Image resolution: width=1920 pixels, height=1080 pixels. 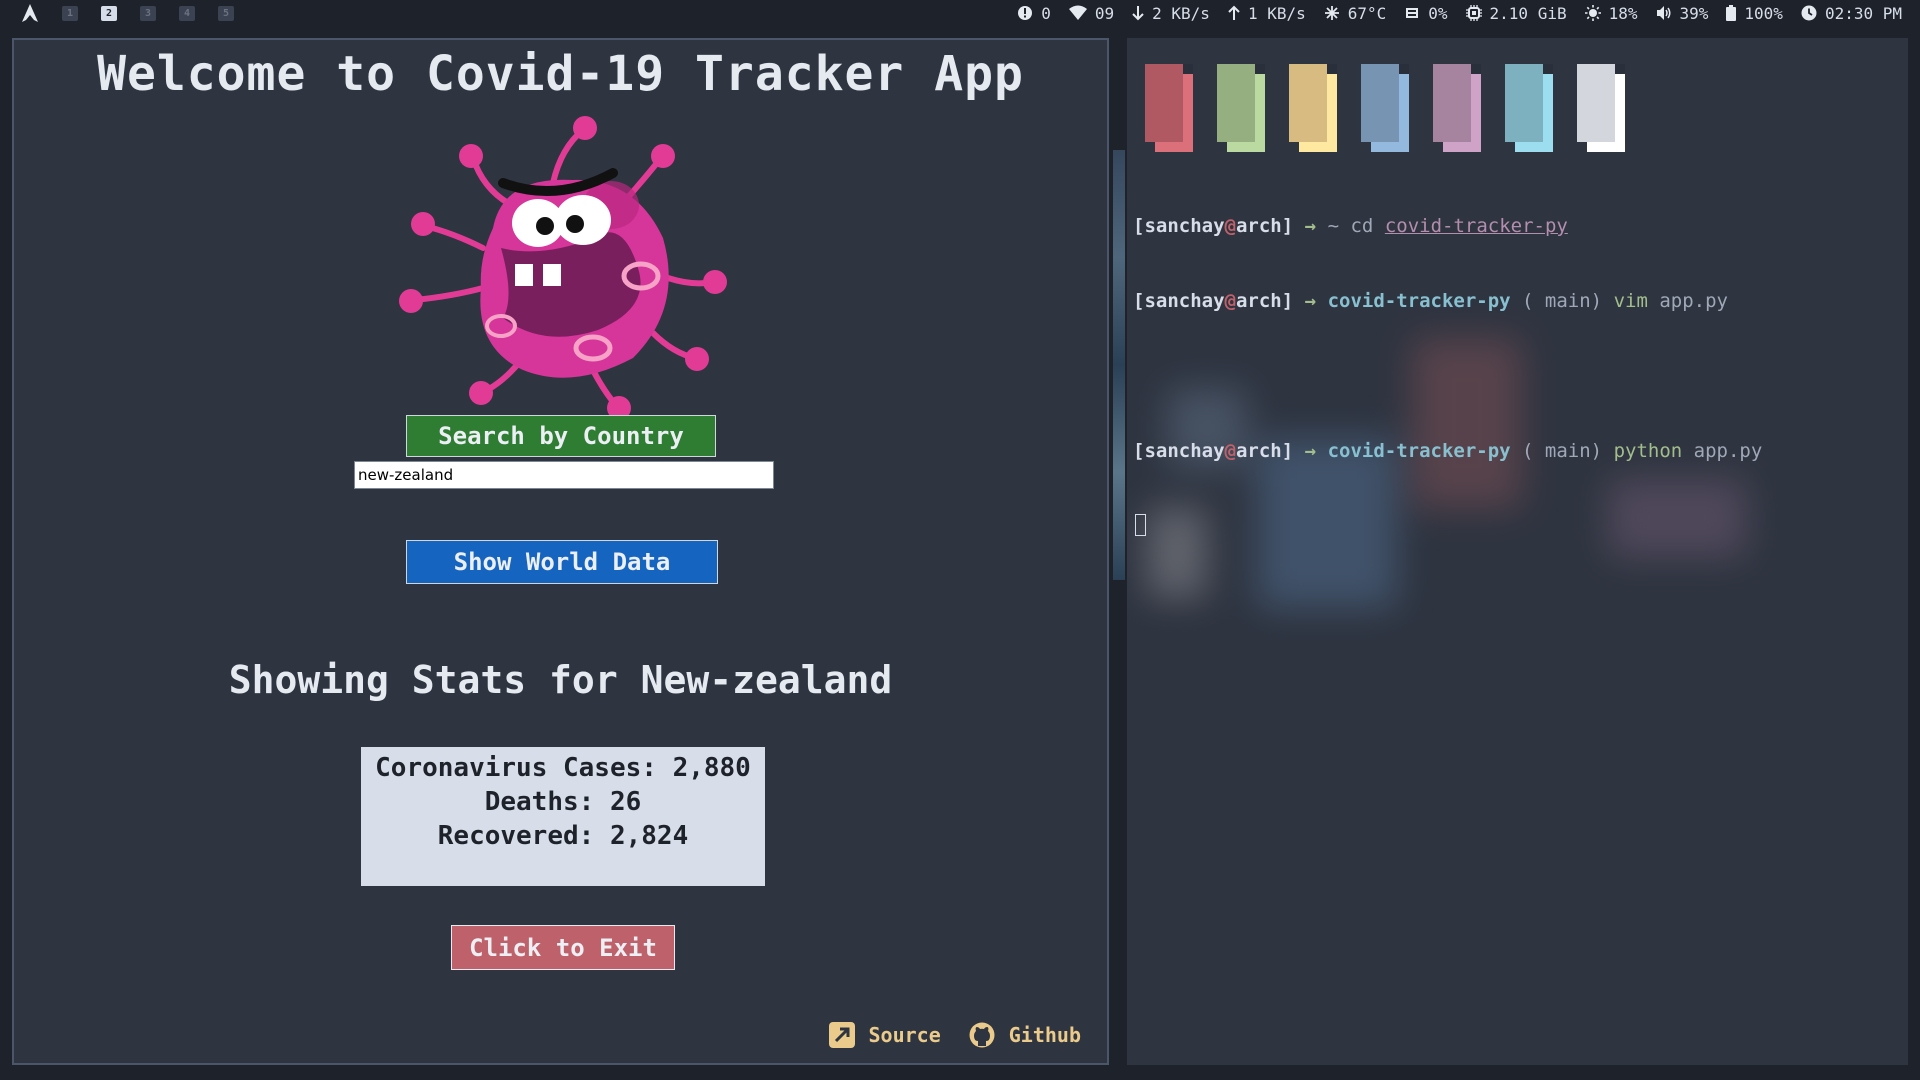 I want to click on workspace-2: 2, so click(x=109, y=13).